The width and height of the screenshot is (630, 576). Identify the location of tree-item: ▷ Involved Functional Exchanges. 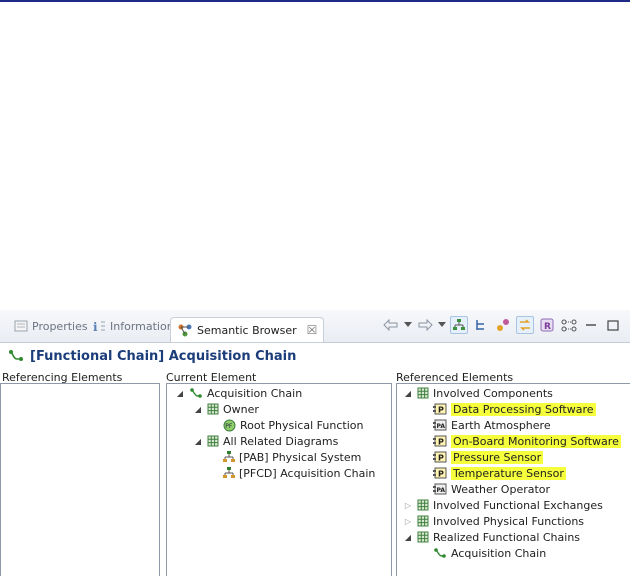
(503, 505).